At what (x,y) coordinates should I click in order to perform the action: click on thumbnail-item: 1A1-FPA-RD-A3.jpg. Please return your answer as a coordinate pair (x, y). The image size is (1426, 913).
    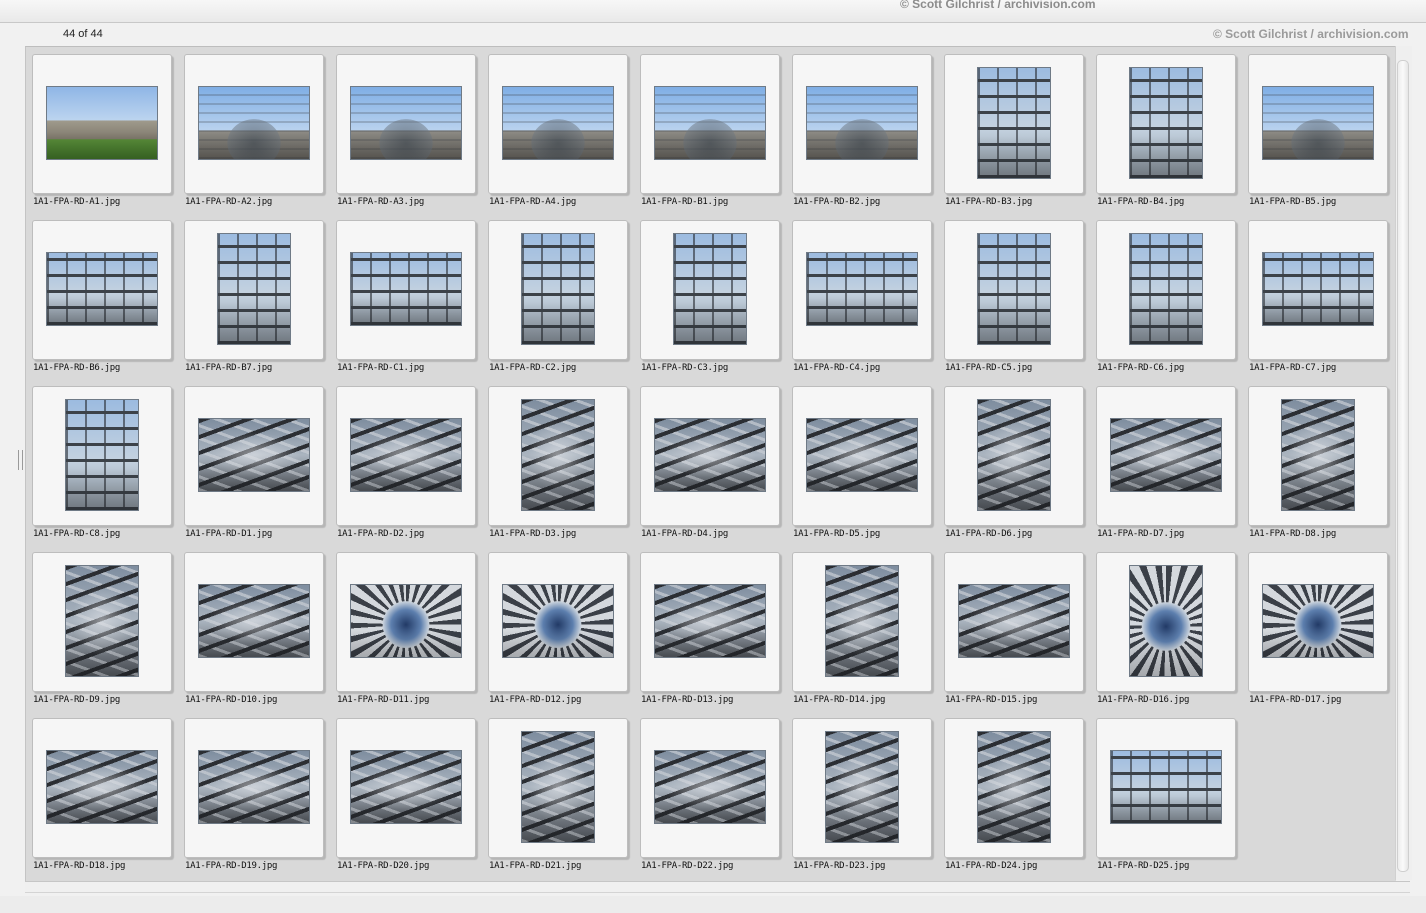
    Looking at the image, I should click on (412, 137).